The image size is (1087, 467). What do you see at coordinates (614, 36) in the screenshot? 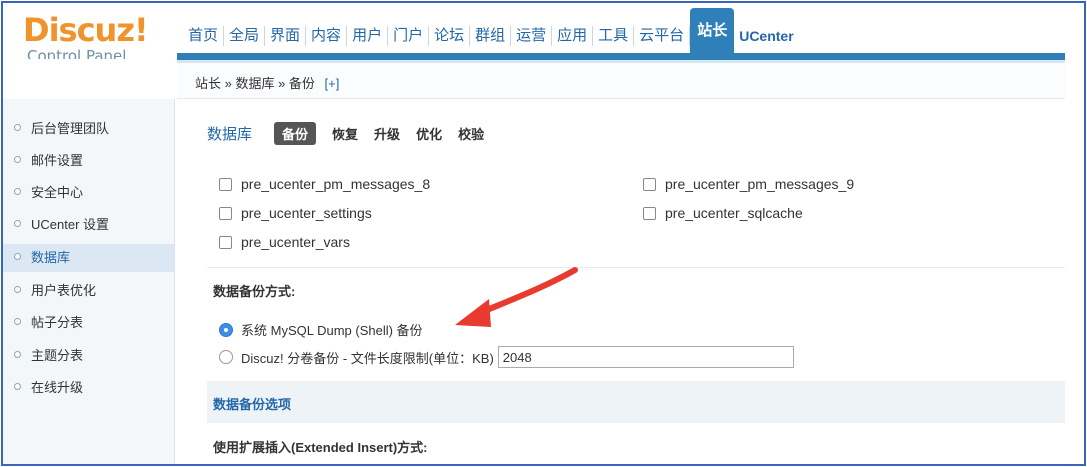
I see `nav-tools: 工具` at bounding box center [614, 36].